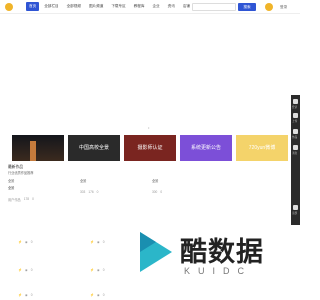 The image size is (320, 300). I want to click on card-meta: 300 0, so click(182, 192).